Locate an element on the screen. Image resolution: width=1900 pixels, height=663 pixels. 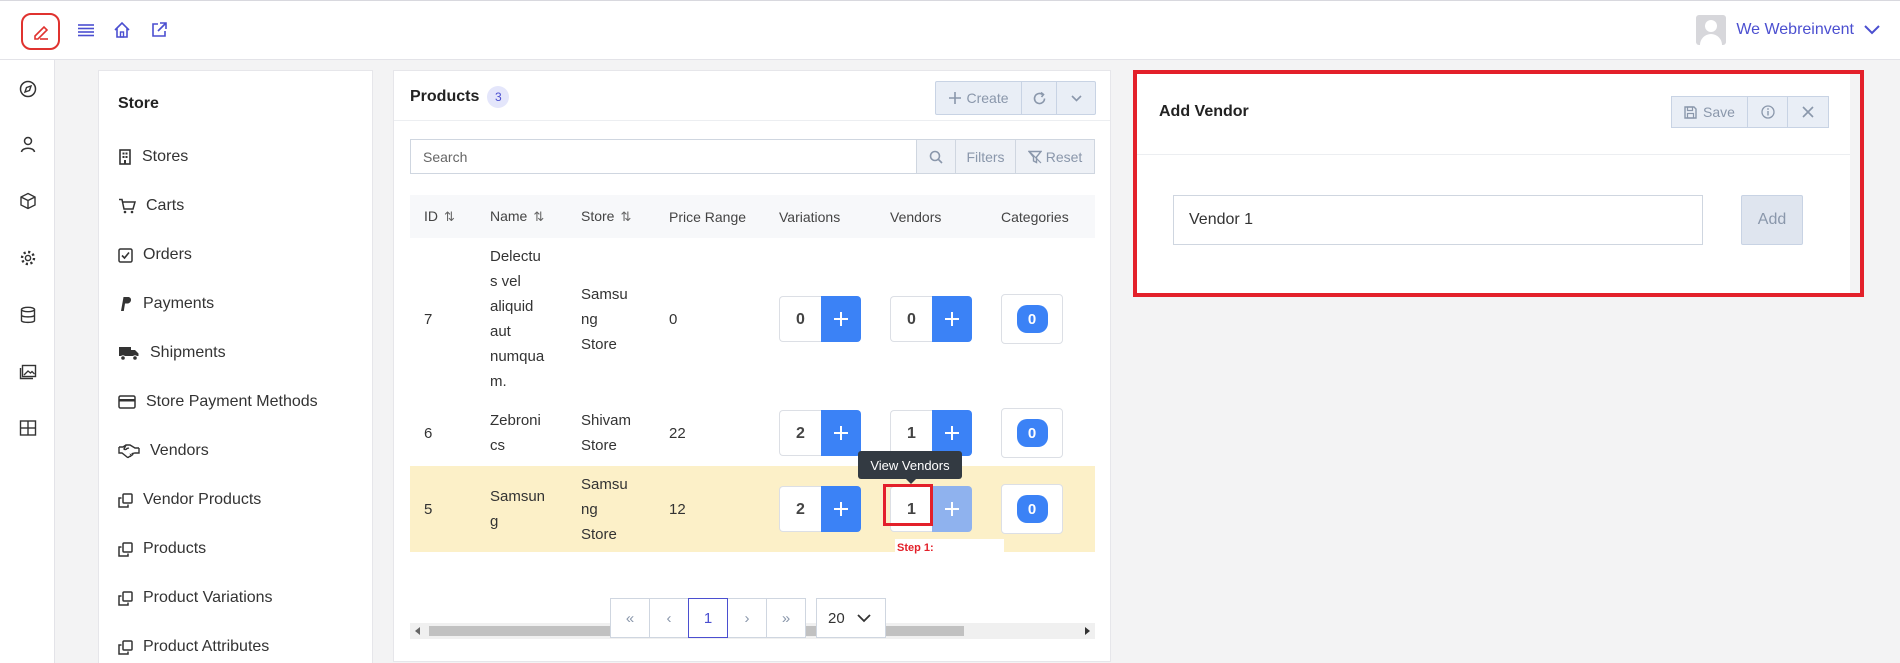
user-menu: We Webreinvent is located at coordinates (1788, 30).